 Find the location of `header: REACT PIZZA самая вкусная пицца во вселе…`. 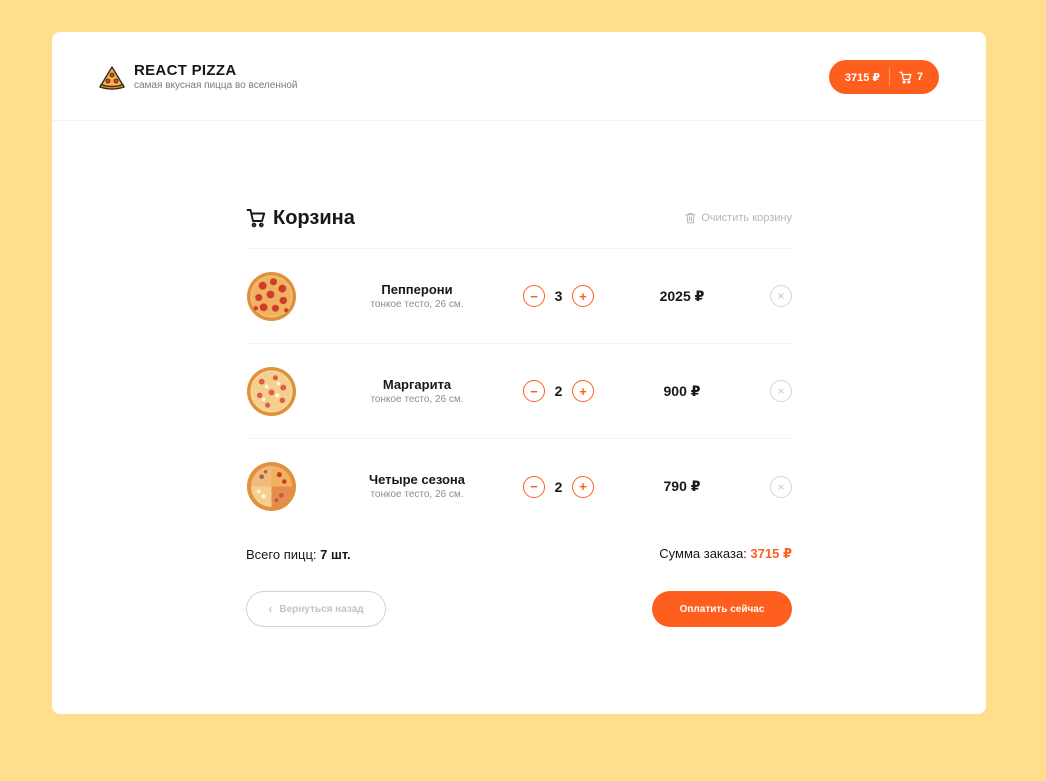

header: REACT PIZZA самая вкусная пицца во вселе… is located at coordinates (519, 76).